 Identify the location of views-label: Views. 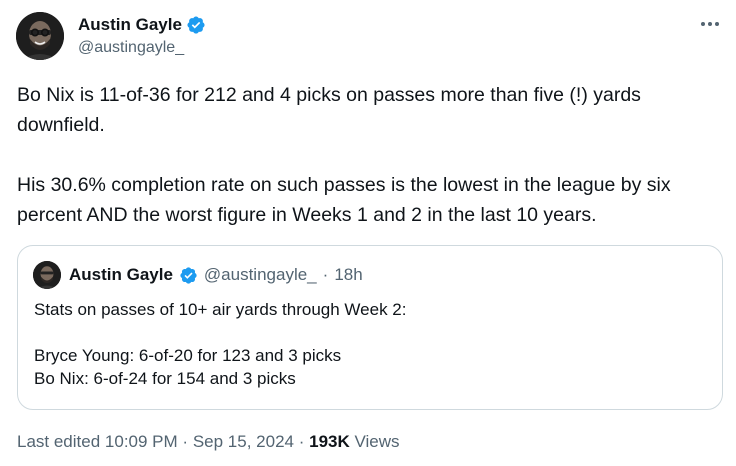
(377, 441).